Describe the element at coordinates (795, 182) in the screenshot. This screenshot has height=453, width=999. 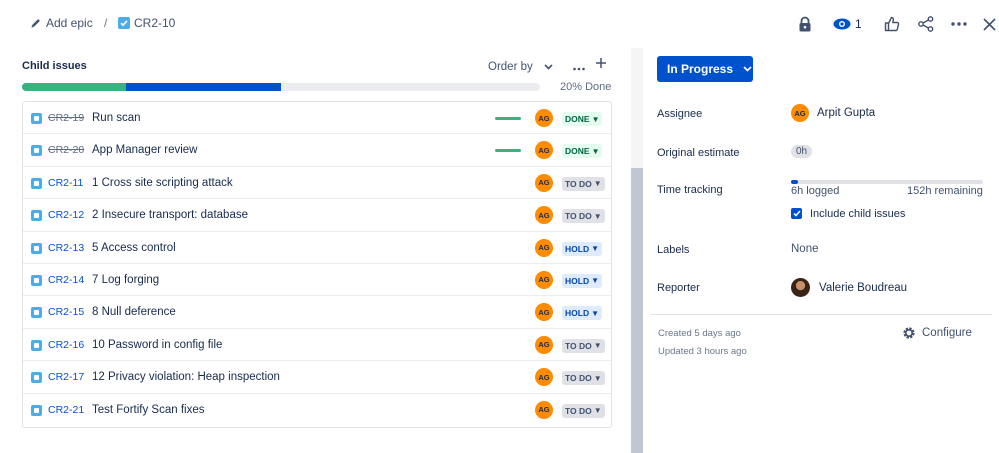
I see `time-tracking-fill` at that location.